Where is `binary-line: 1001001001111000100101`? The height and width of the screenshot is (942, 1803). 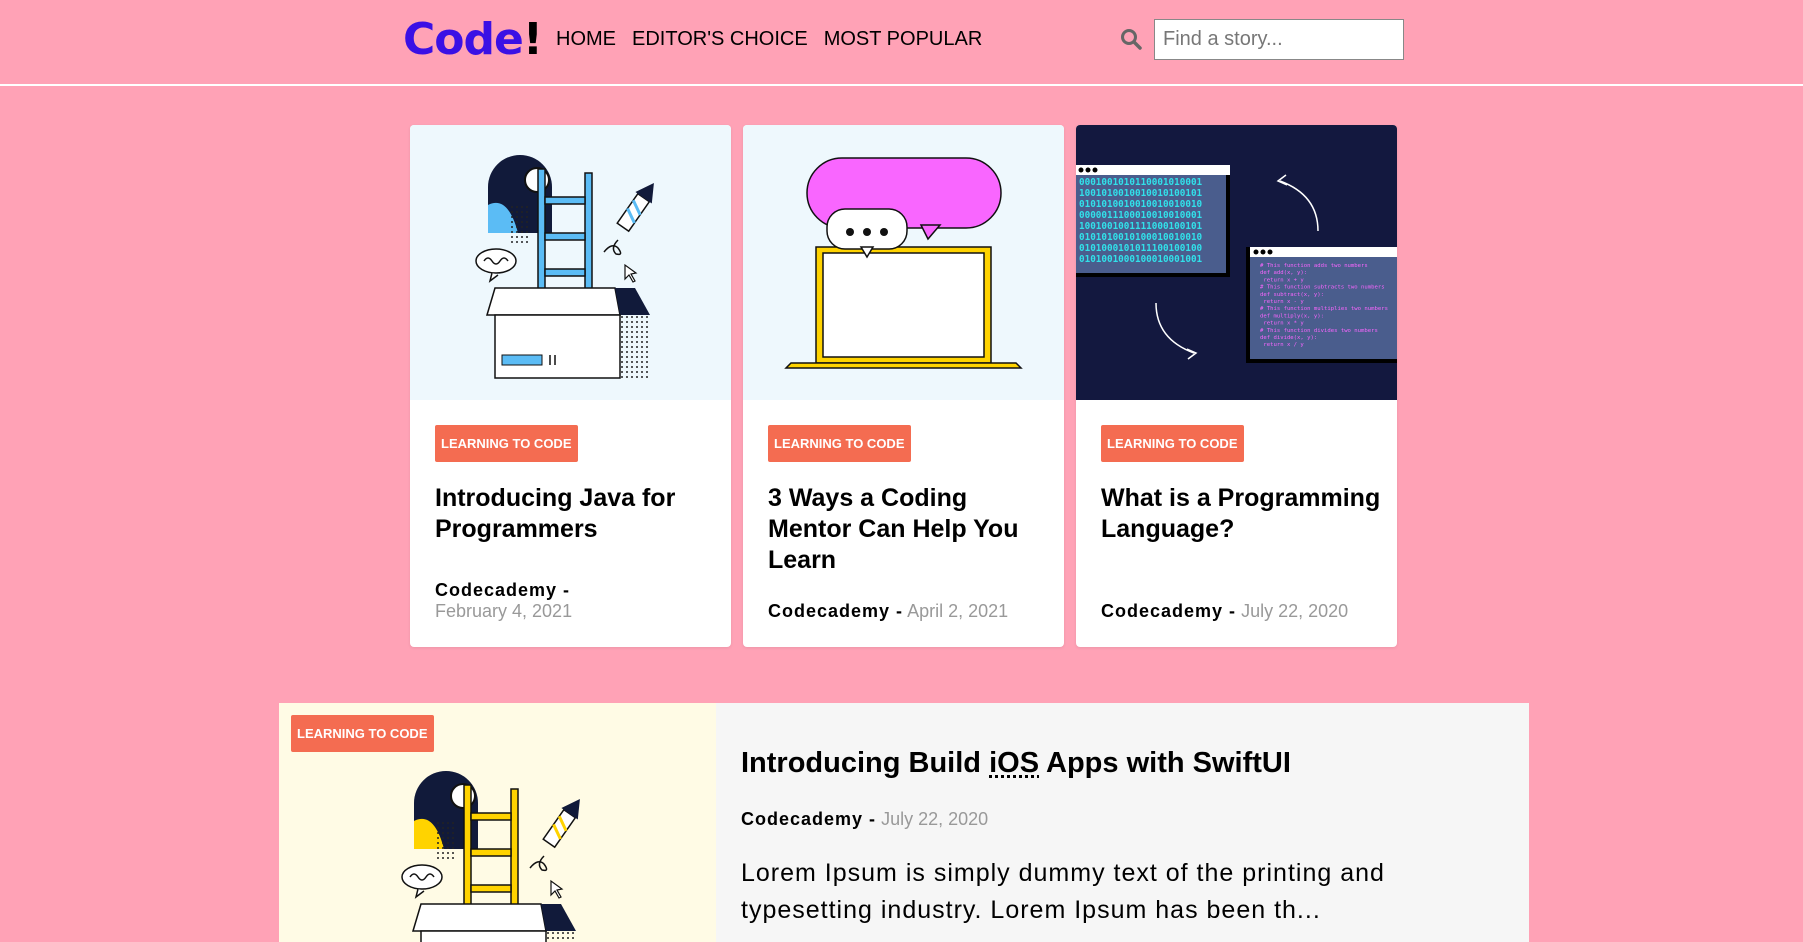 binary-line: 1001001001111000100101 is located at coordinates (1141, 226).